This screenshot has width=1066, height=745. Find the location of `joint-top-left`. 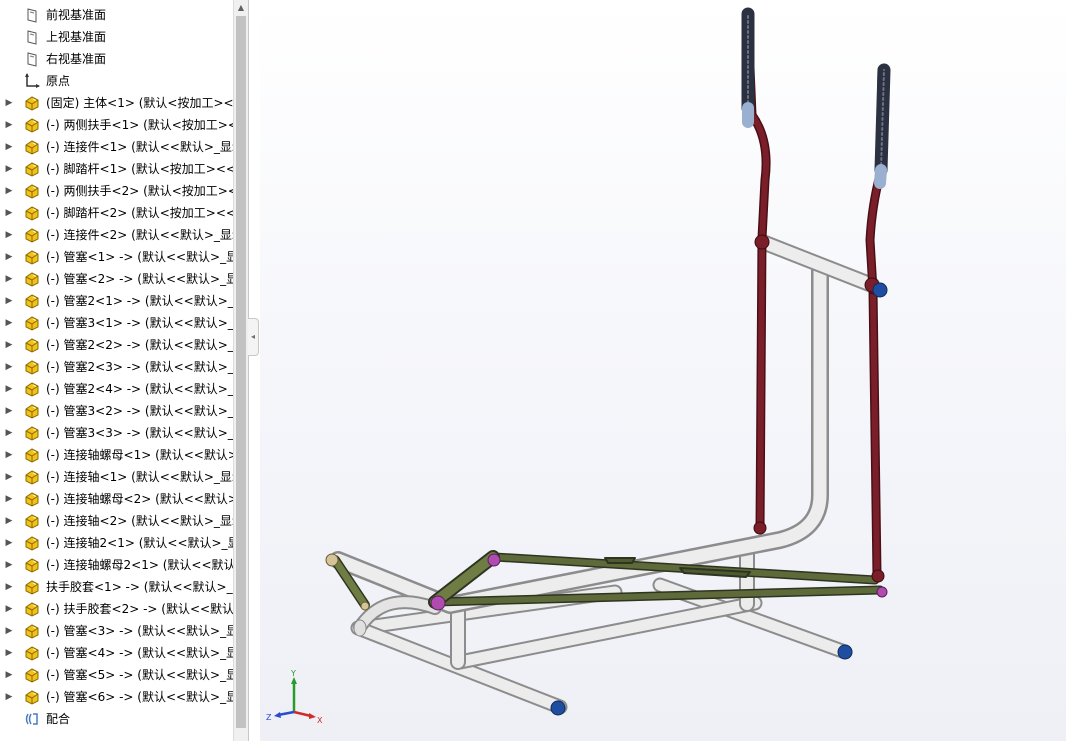

joint-top-left is located at coordinates (762, 242).